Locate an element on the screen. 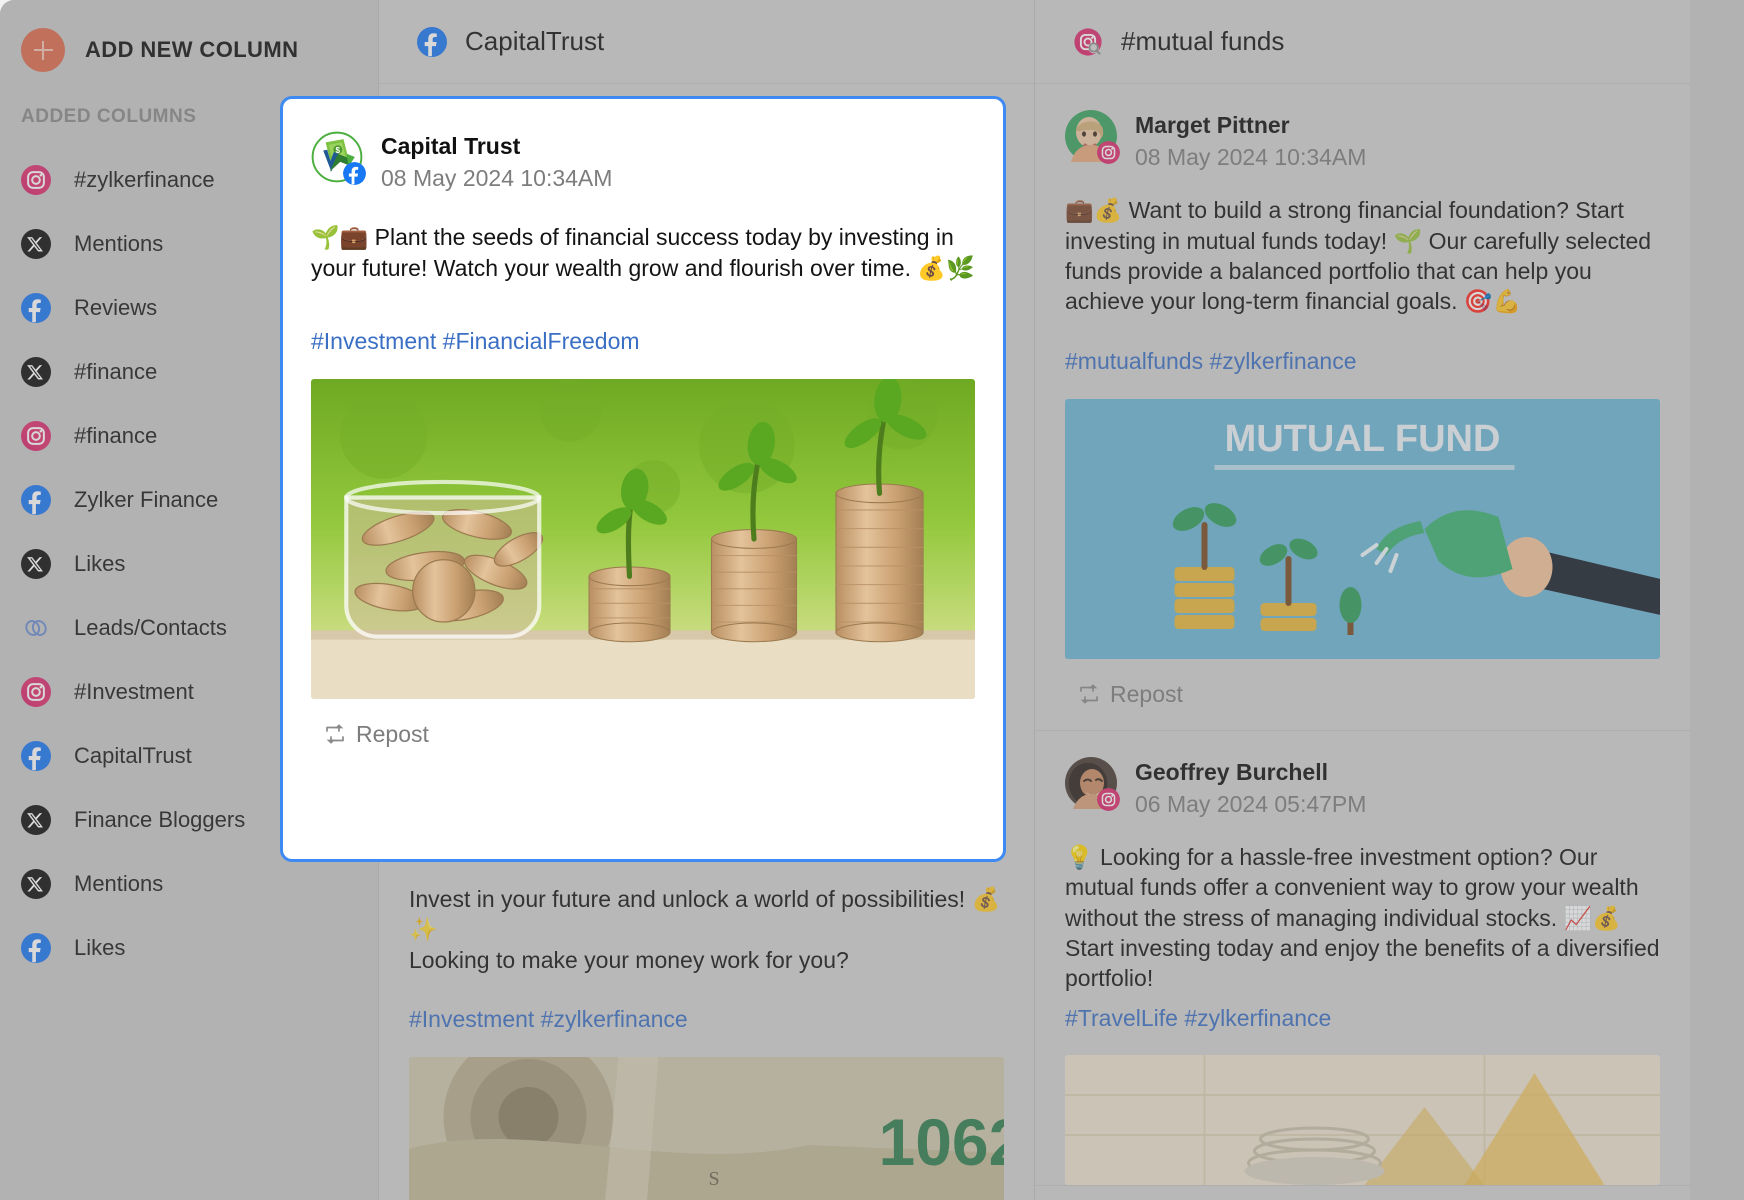 Image resolution: width=1744 pixels, height=1200 pixels. post-media-coins-photo is located at coordinates (643, 538).